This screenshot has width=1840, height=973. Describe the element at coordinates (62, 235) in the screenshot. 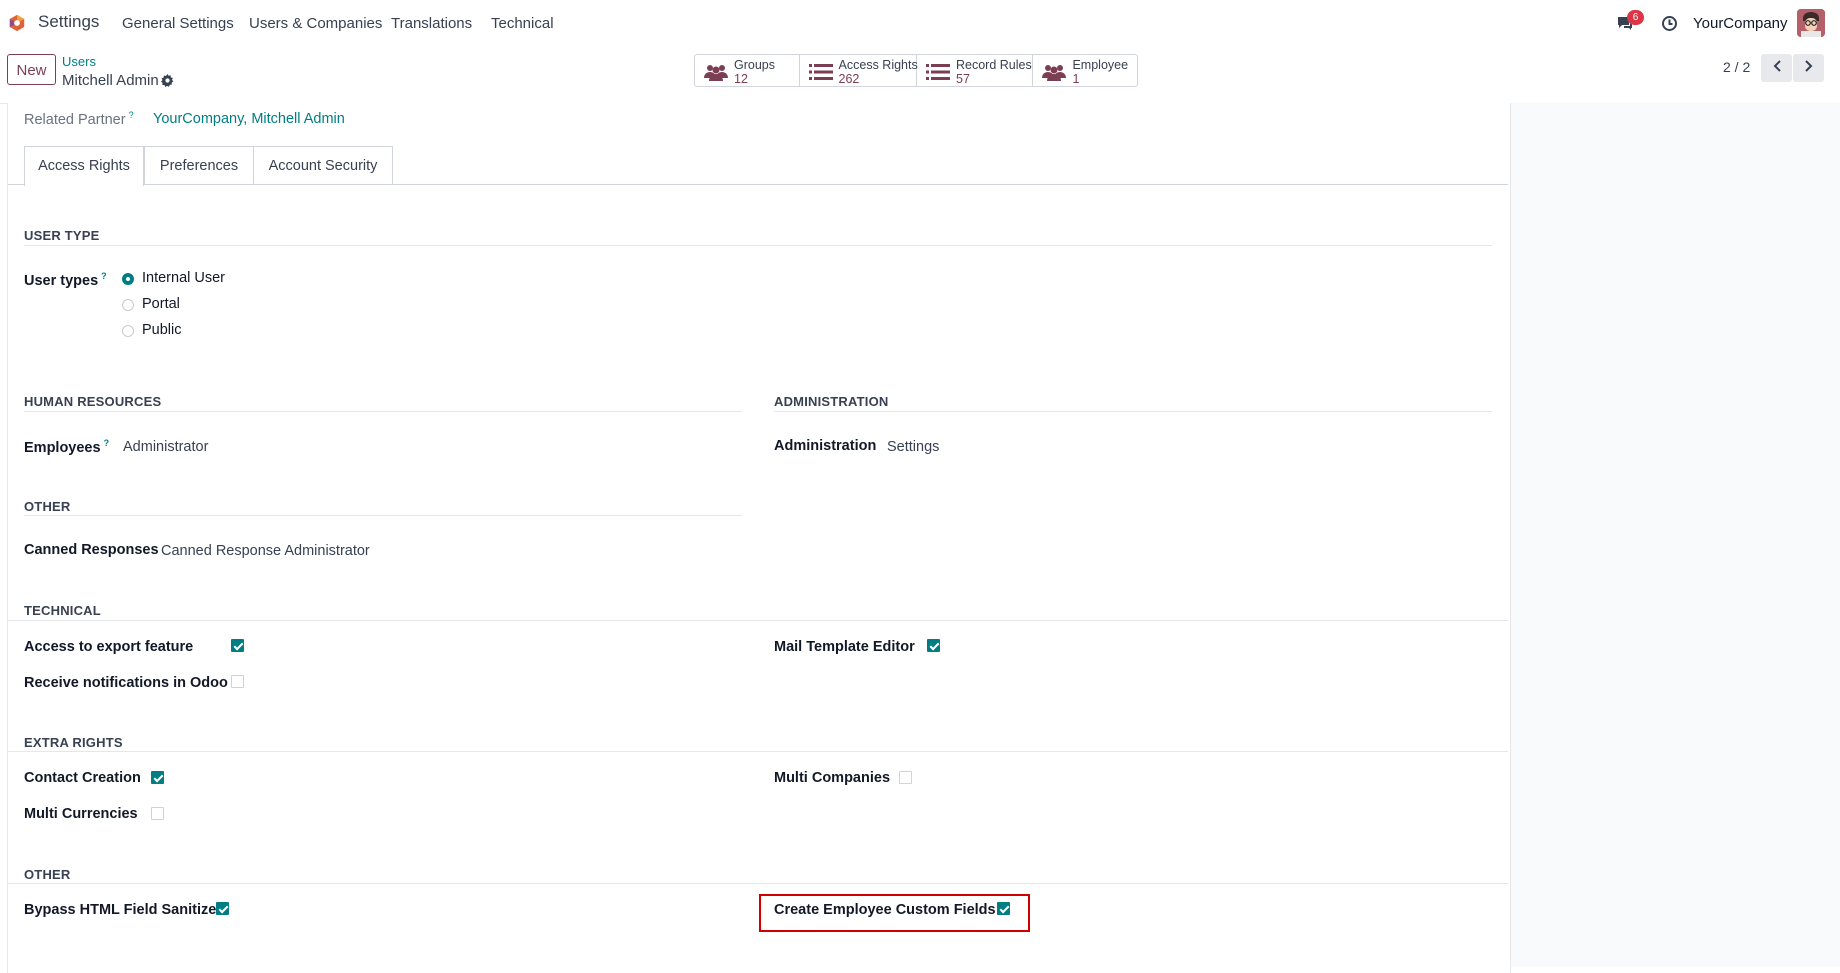

I see `section-title-user-type: USER TYPE` at that location.